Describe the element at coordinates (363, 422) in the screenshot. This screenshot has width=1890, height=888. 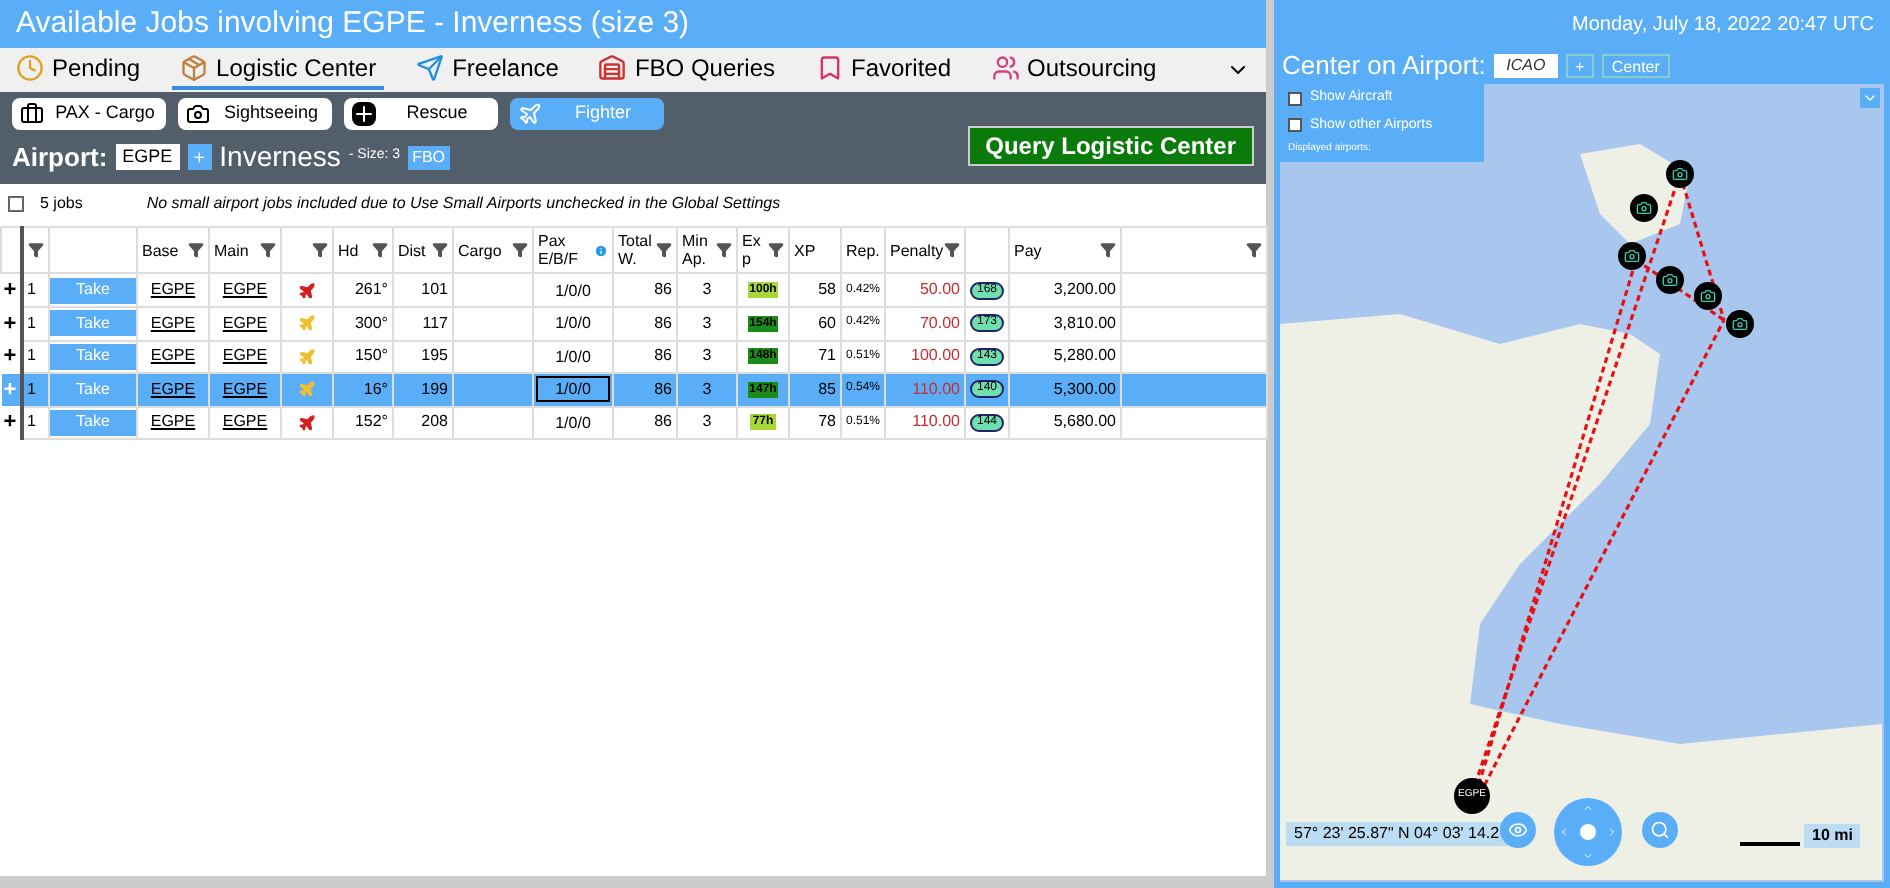
I see `table-cell: 152°` at that location.